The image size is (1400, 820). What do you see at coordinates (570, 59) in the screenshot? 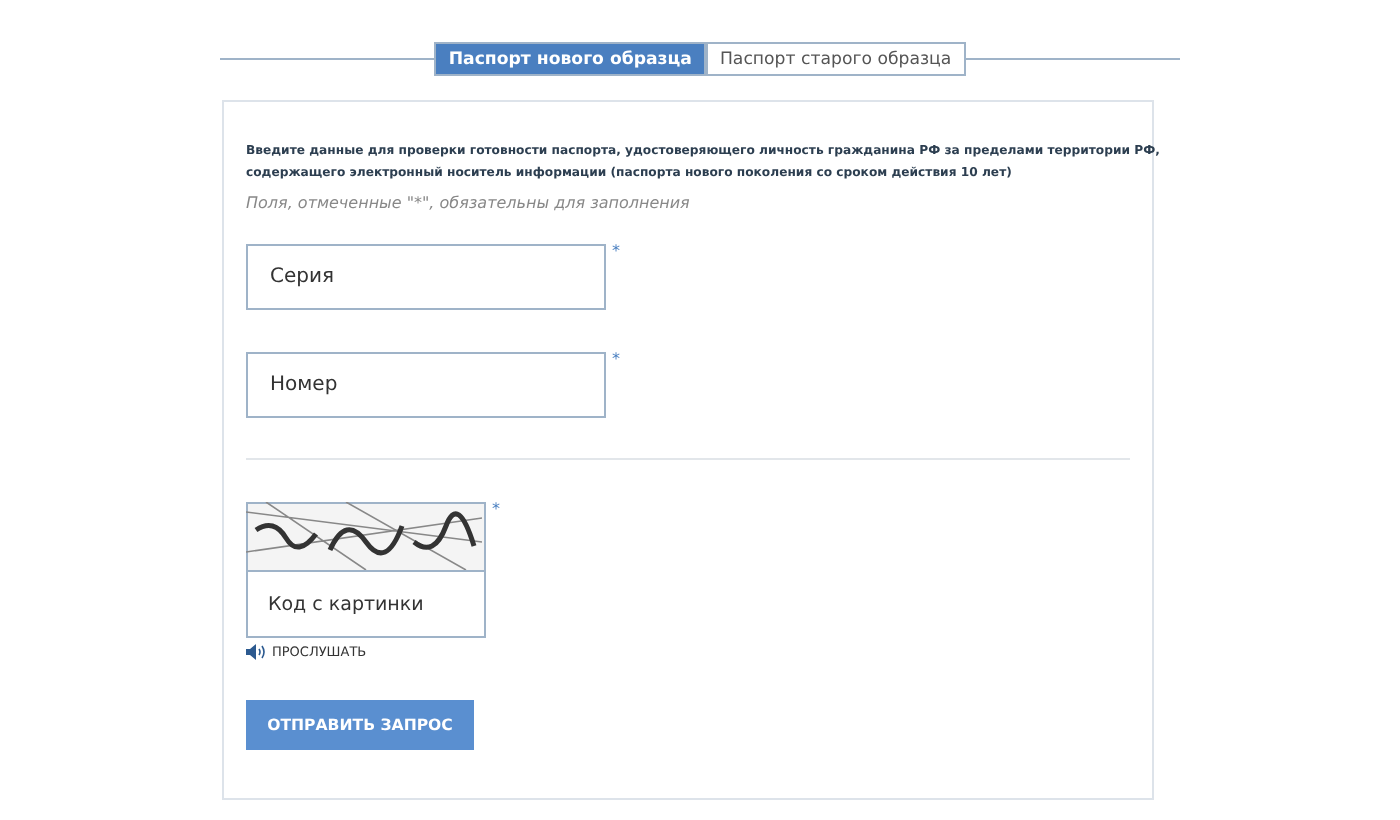
I see `tab: Паспорт нового образца` at bounding box center [570, 59].